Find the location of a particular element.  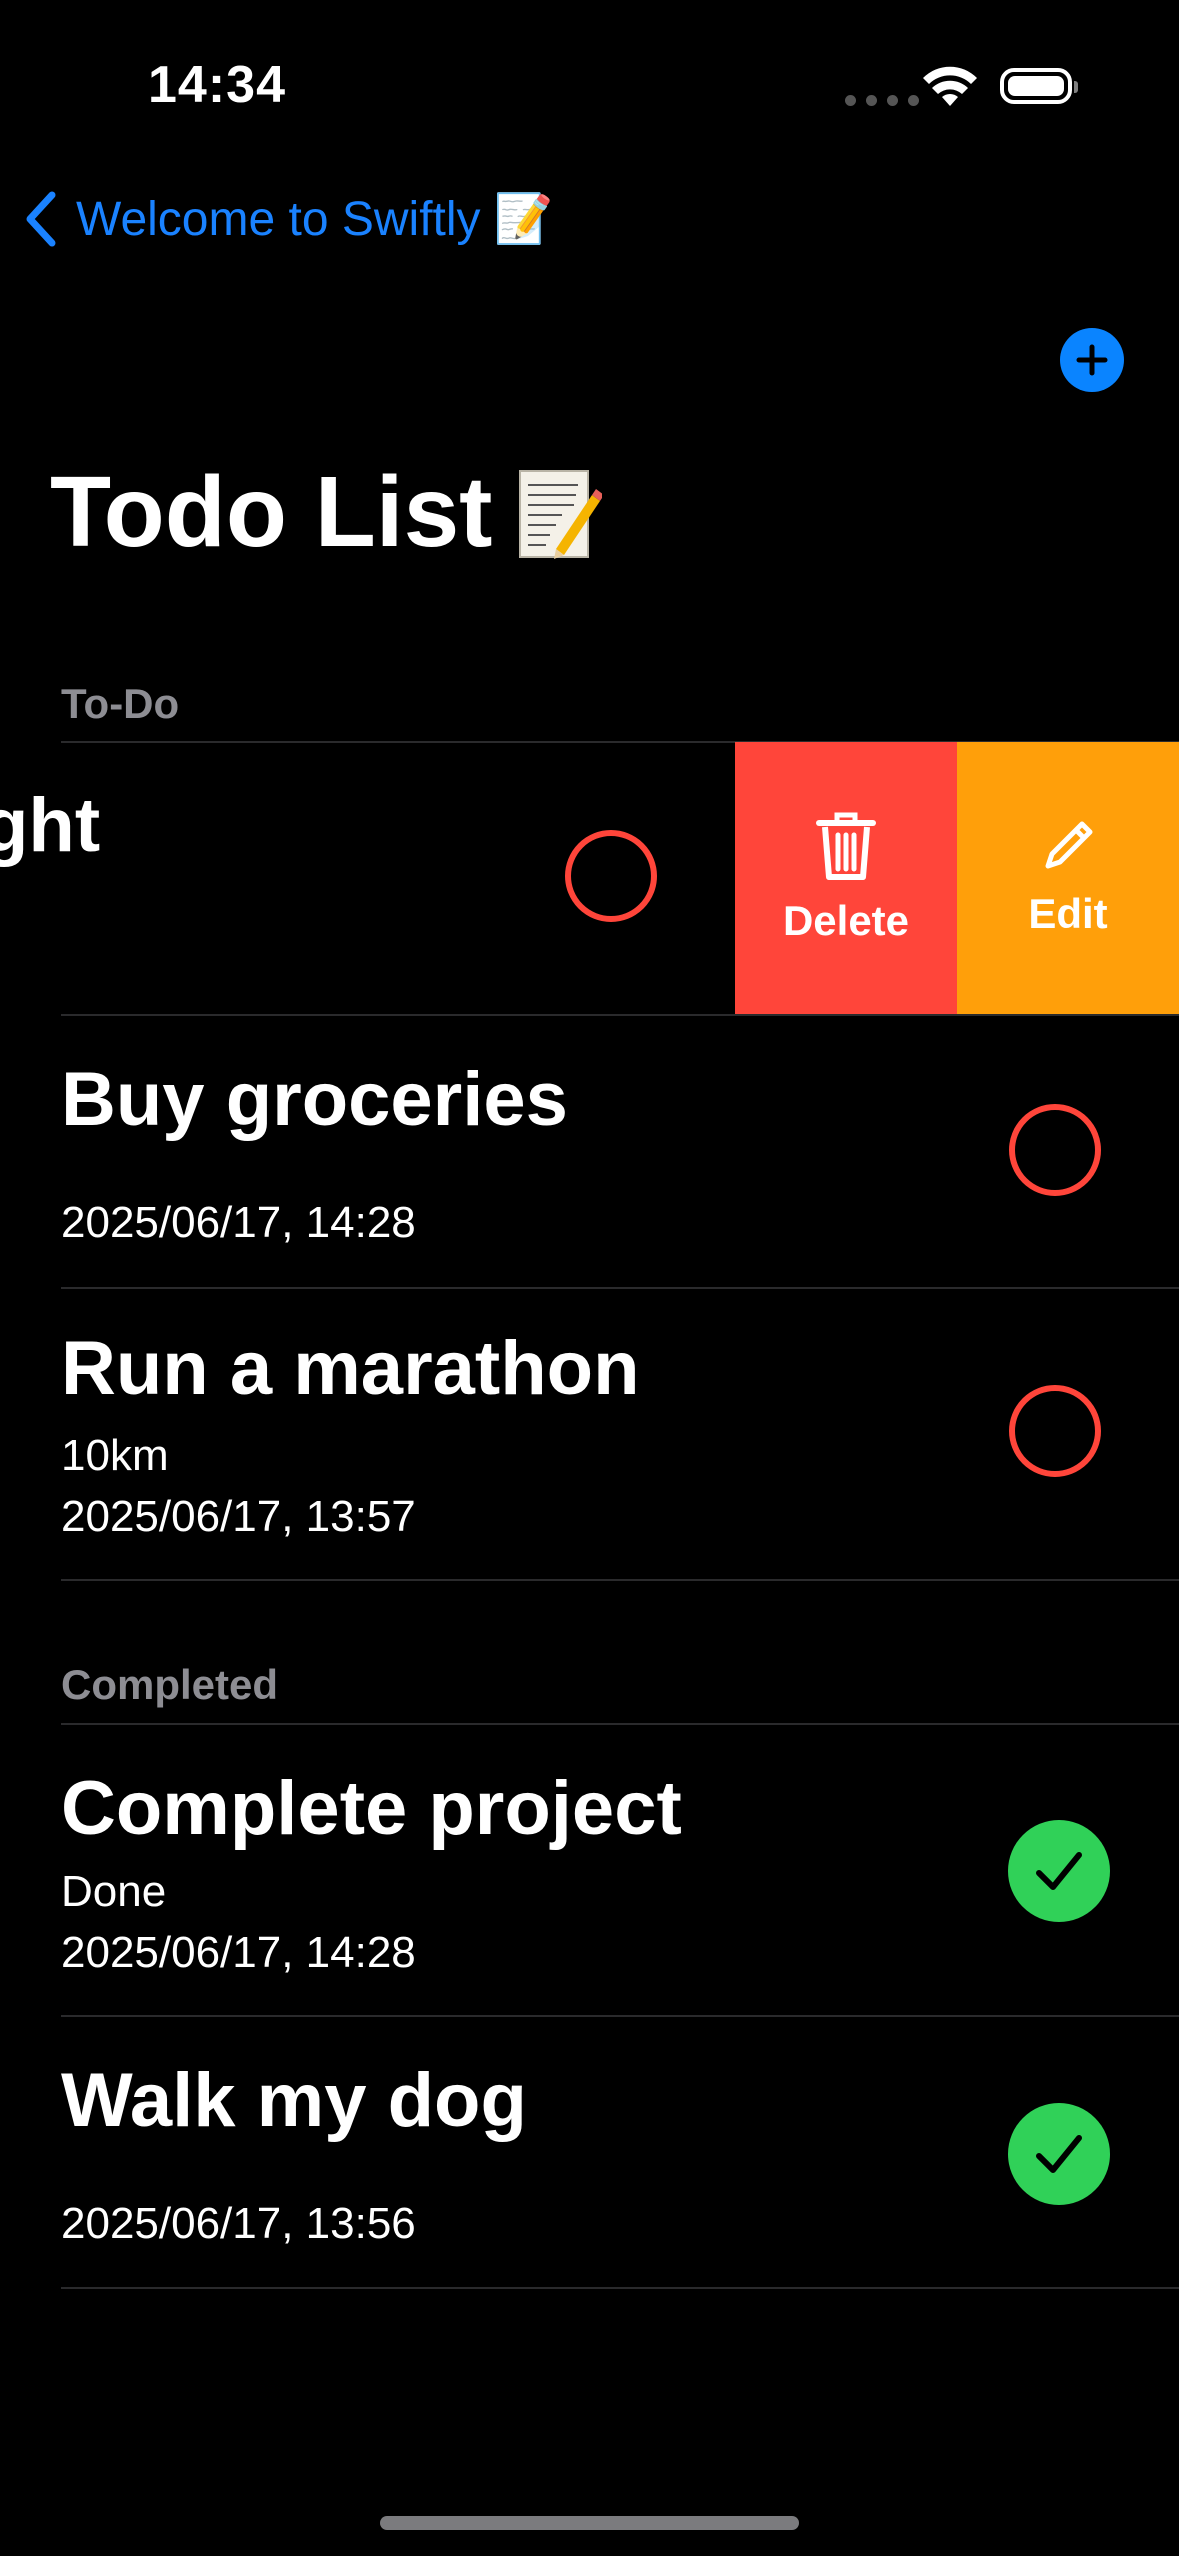

page-title: Todo List is located at coordinates (326, 512).